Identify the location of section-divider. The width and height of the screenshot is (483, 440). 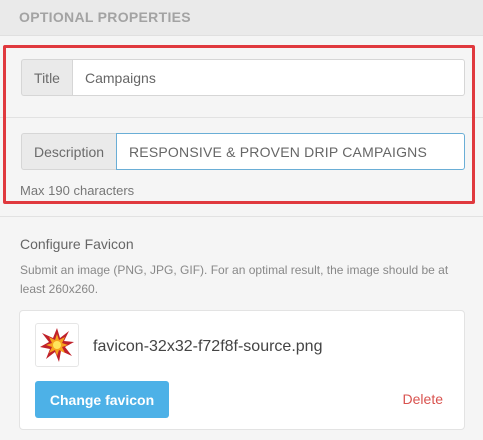
(241, 216).